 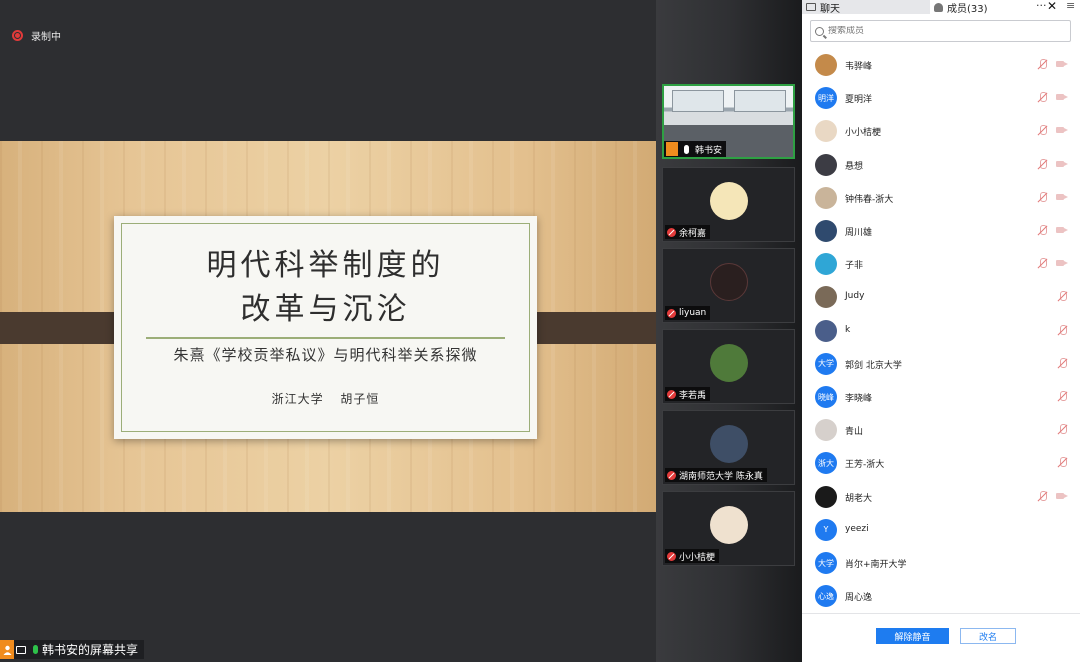 What do you see at coordinates (859, 67) in the screenshot?
I see `member-name: 韦骅峰` at bounding box center [859, 67].